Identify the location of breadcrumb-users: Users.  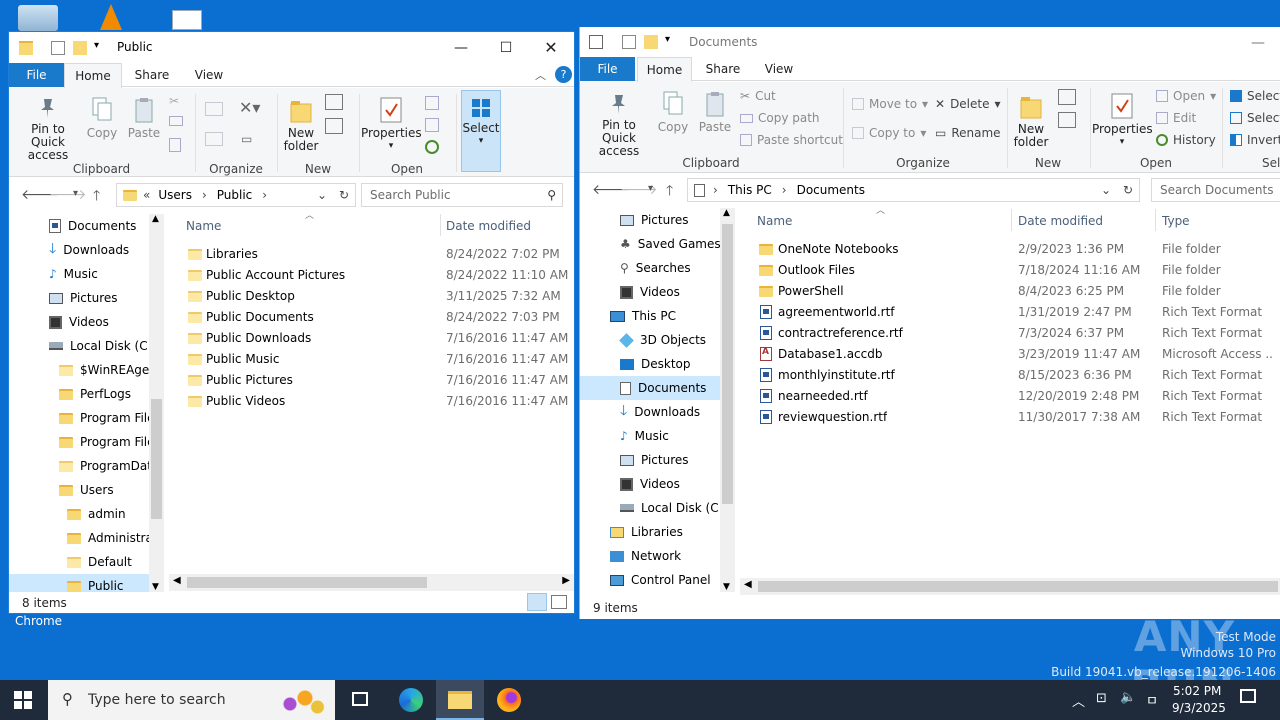
(175, 195).